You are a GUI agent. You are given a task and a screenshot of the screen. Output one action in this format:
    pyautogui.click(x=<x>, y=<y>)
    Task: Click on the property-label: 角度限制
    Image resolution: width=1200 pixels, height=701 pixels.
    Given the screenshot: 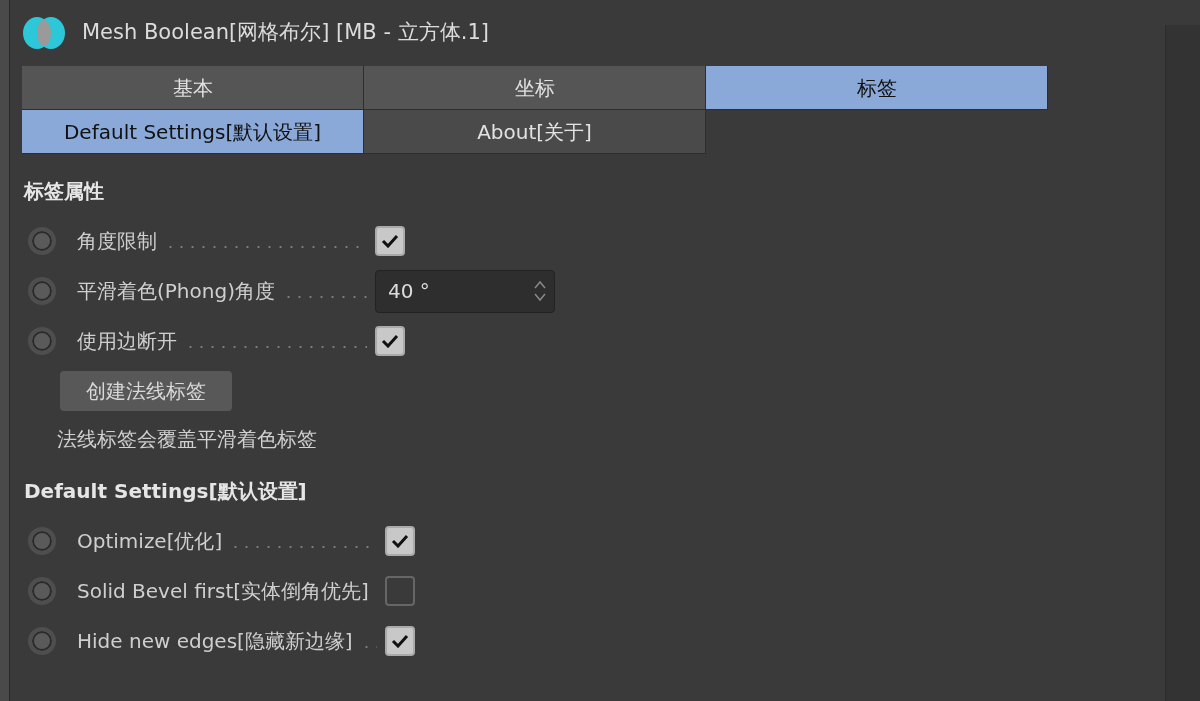 What is the action you would take?
    pyautogui.click(x=117, y=241)
    